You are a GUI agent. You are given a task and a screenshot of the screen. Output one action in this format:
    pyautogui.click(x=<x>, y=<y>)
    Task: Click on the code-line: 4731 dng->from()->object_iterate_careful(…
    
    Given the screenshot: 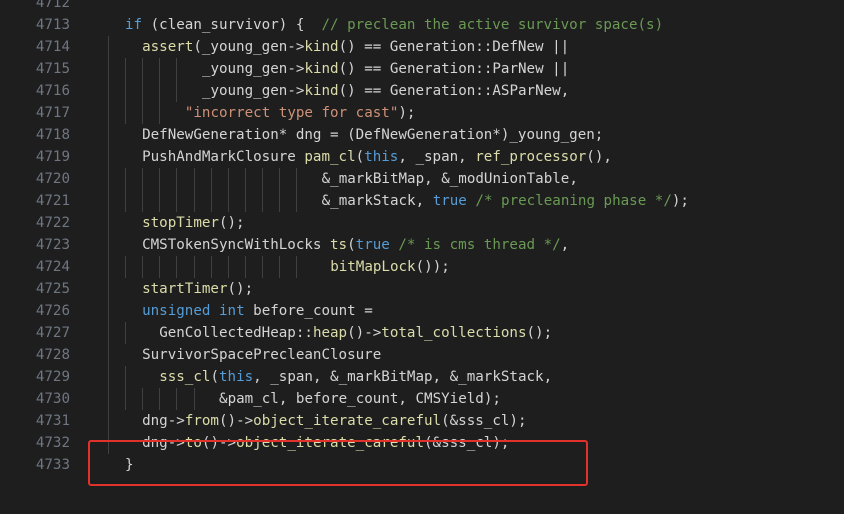 What is the action you would take?
    pyautogui.click(x=422, y=421)
    